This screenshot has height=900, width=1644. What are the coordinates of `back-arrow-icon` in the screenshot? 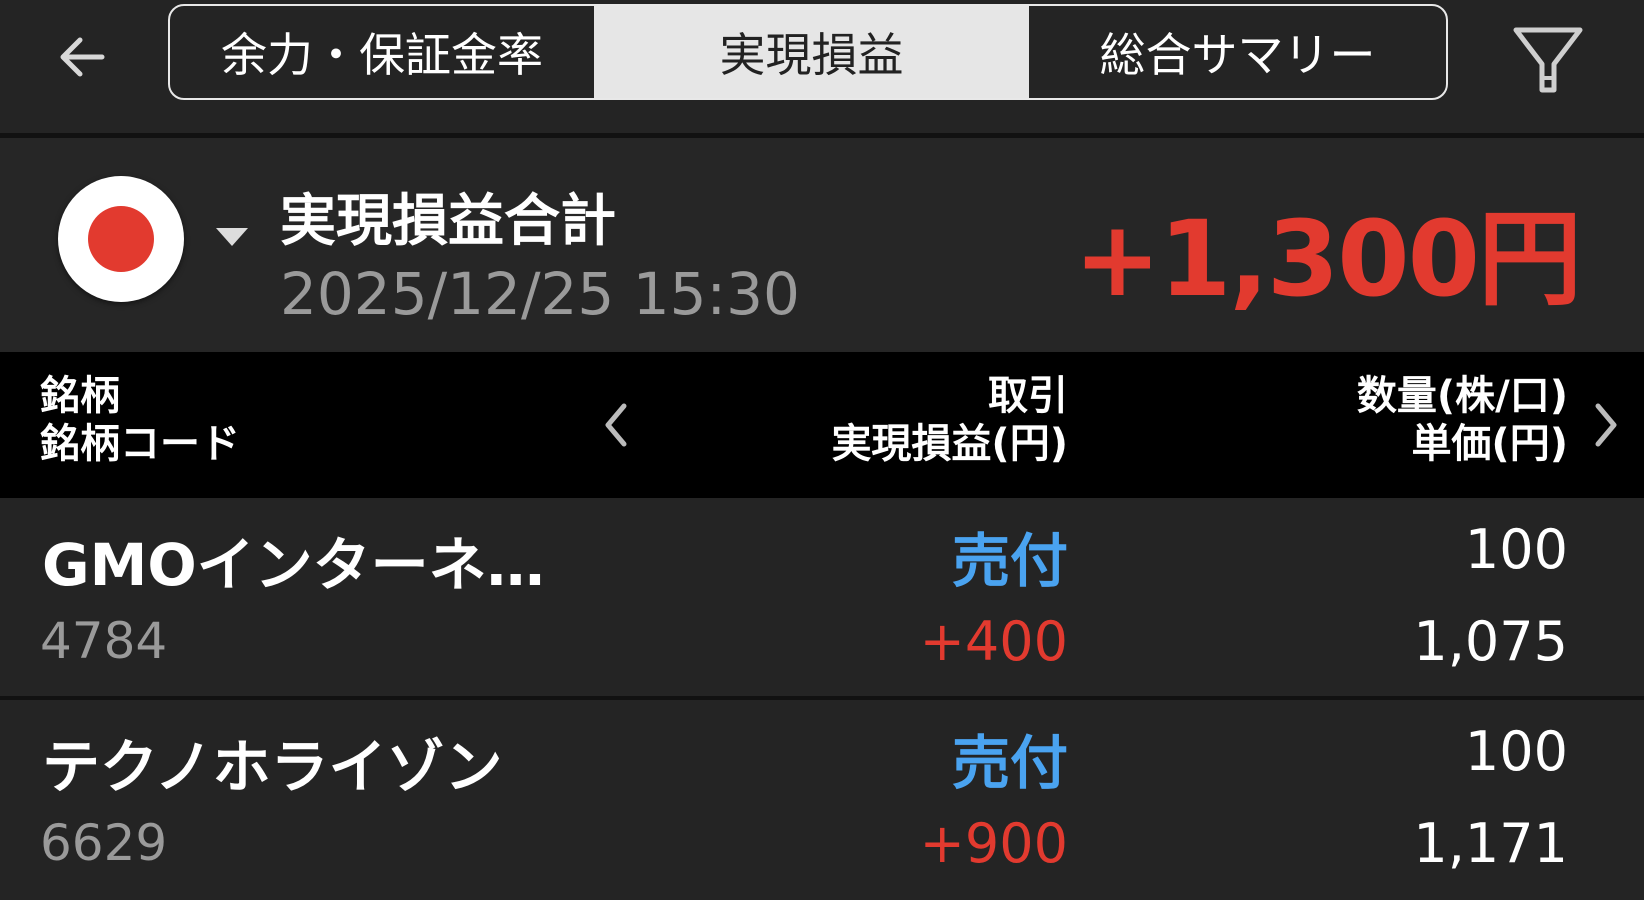 It's located at (83, 57).